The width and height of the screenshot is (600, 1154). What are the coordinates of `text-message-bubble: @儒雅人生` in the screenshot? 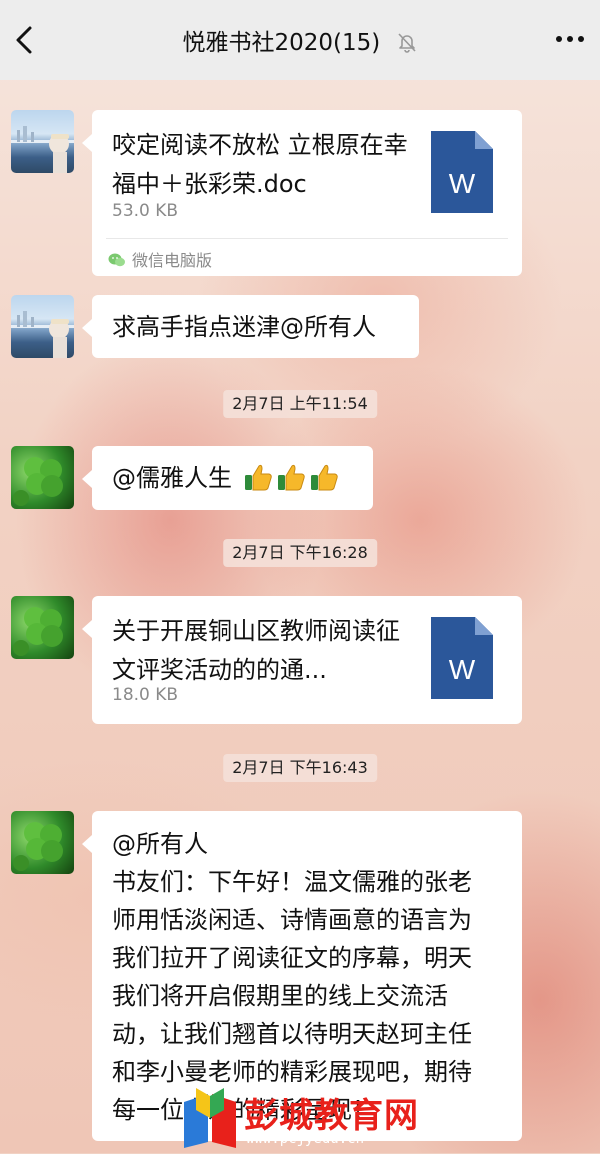 It's located at (227, 478).